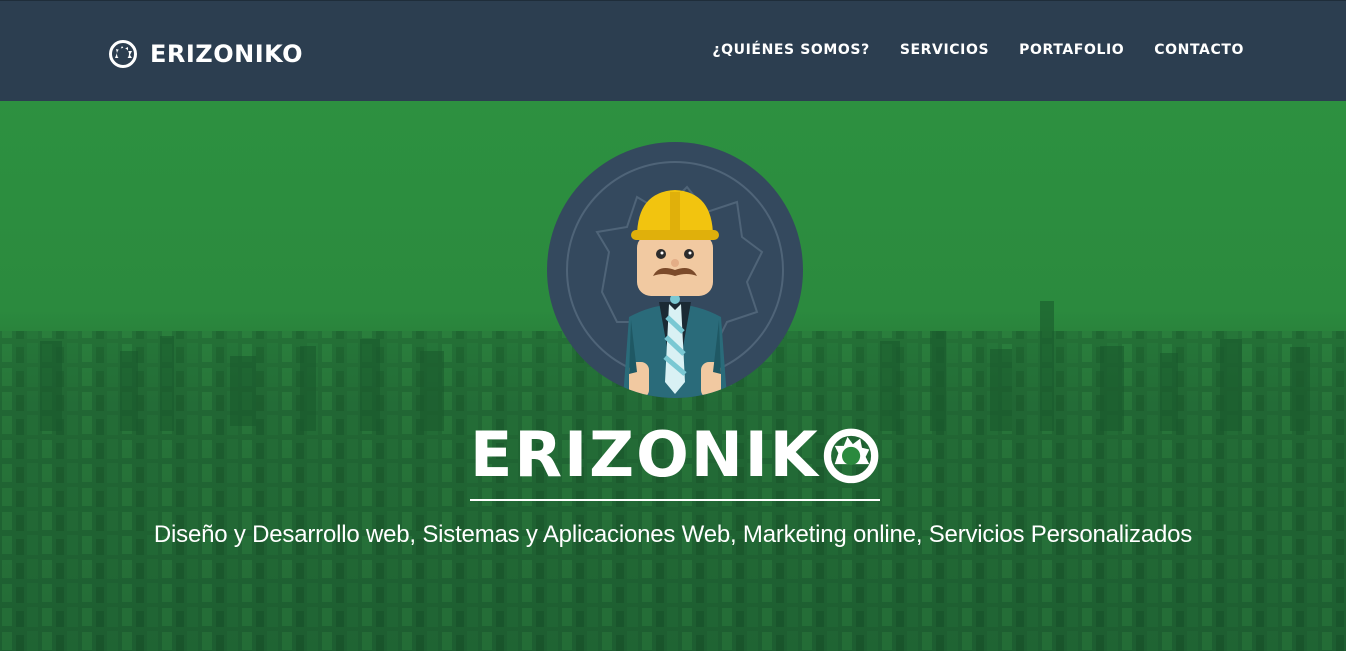 Image resolution: width=1346 pixels, height=651 pixels. I want to click on nav-link-quienes-somos: ¿QUIÉNES SOMOS?, so click(790, 50).